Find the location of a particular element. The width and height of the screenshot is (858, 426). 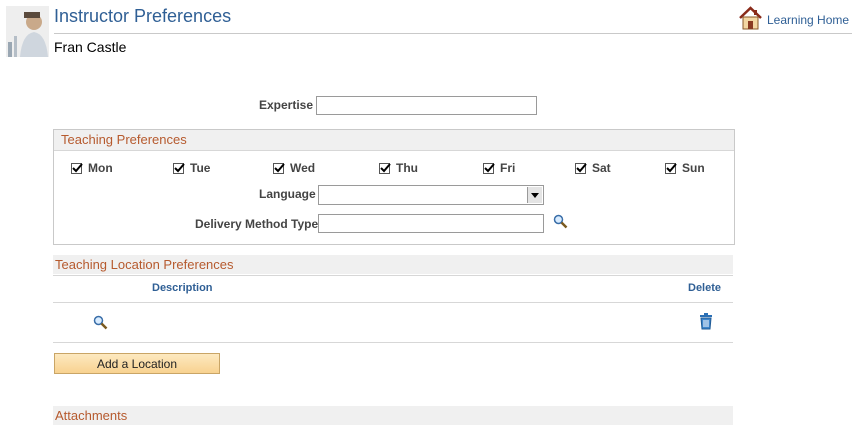

day-tue: Tue is located at coordinates (191, 168).